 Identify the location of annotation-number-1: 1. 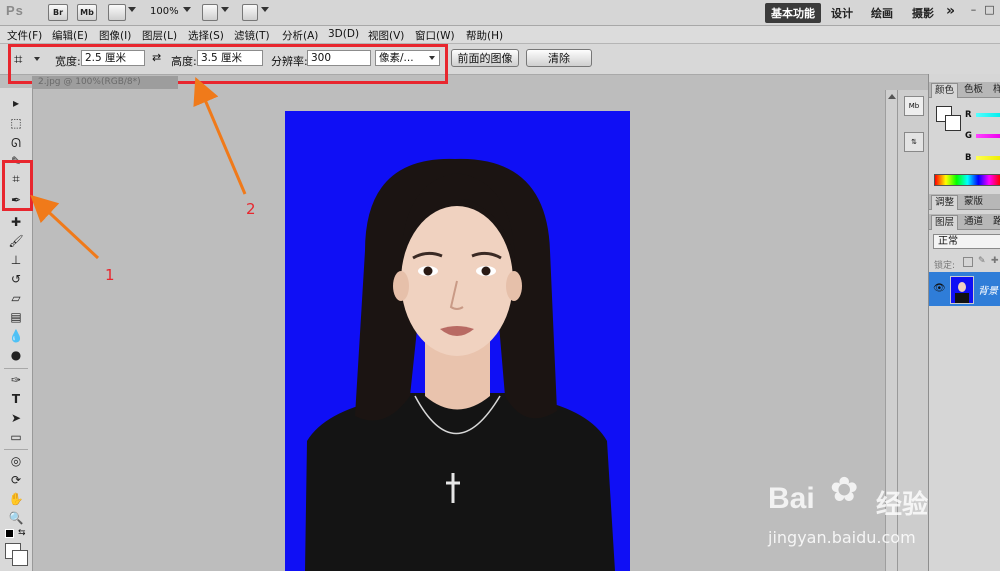
(110, 275).